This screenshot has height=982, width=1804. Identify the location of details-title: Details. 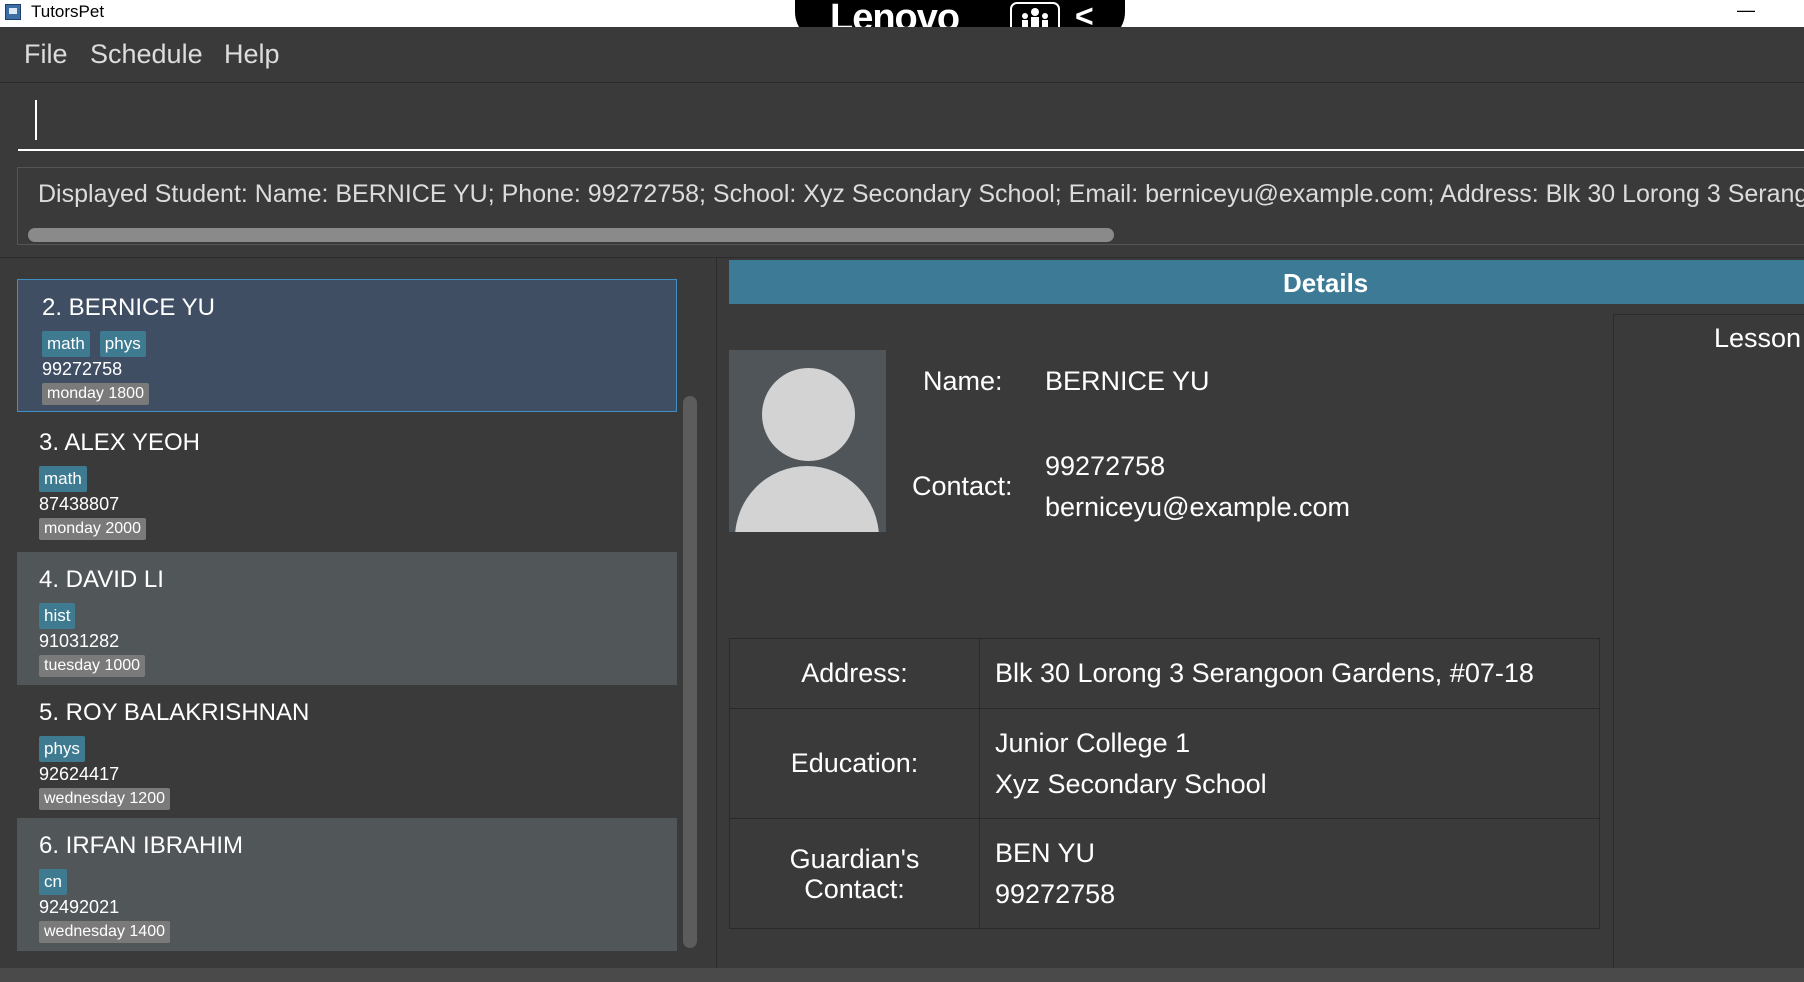
(1326, 283).